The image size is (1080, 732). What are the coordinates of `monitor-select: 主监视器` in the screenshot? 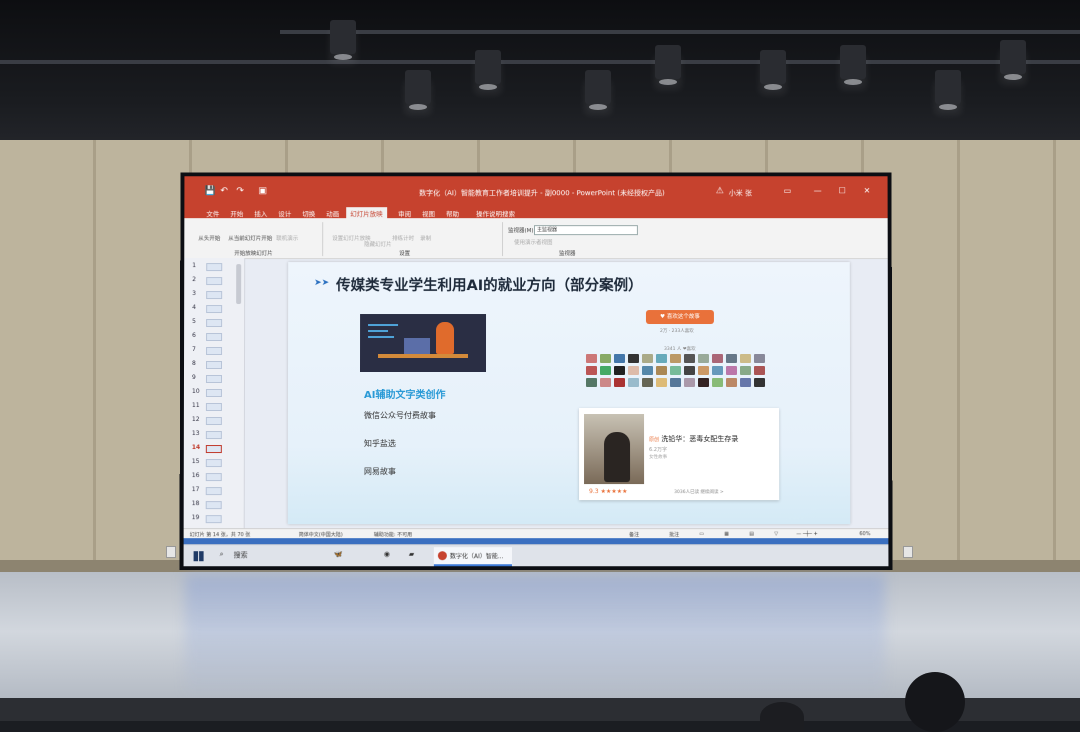 It's located at (586, 230).